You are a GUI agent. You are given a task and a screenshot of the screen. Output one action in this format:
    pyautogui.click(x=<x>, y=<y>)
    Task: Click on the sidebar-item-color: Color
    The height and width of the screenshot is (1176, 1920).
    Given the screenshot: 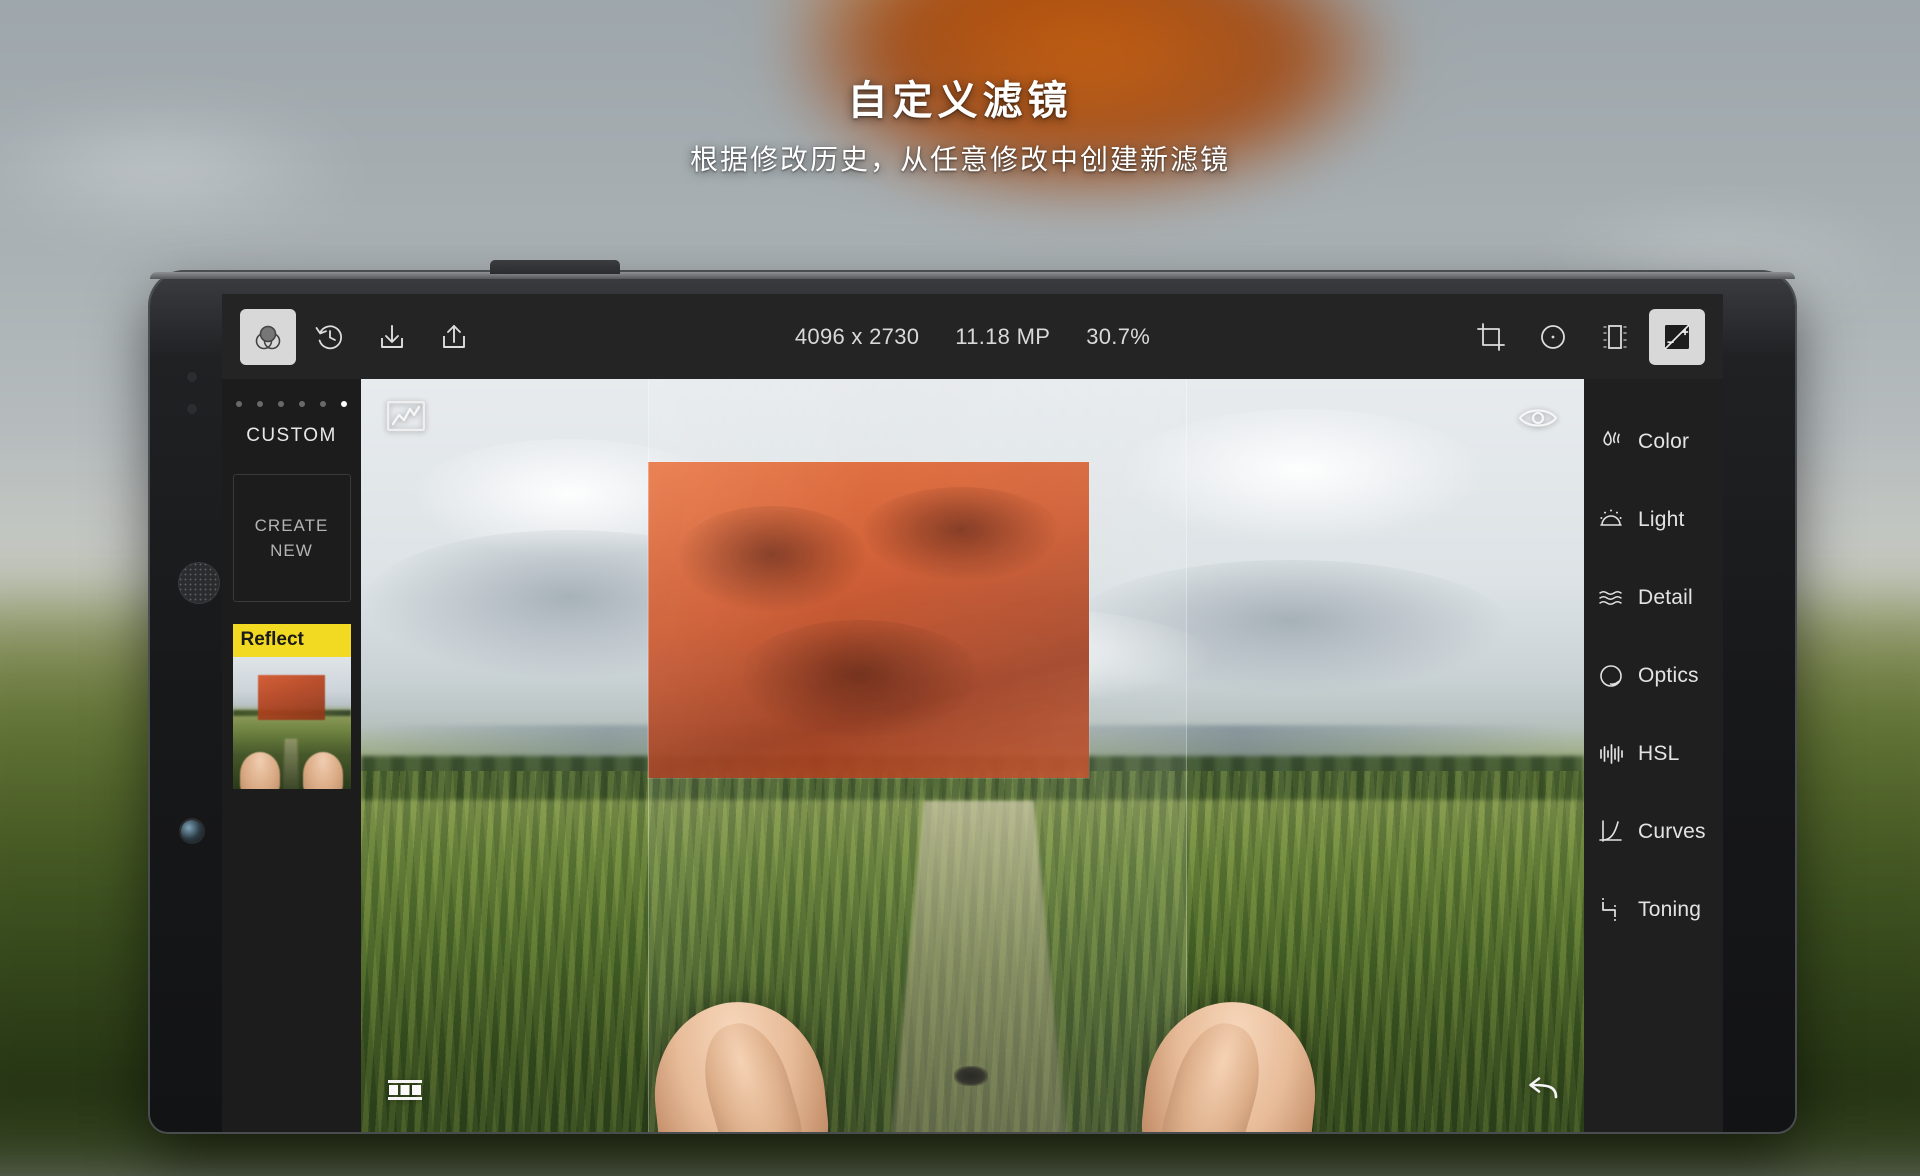 What is the action you would take?
    pyautogui.click(x=1653, y=442)
    